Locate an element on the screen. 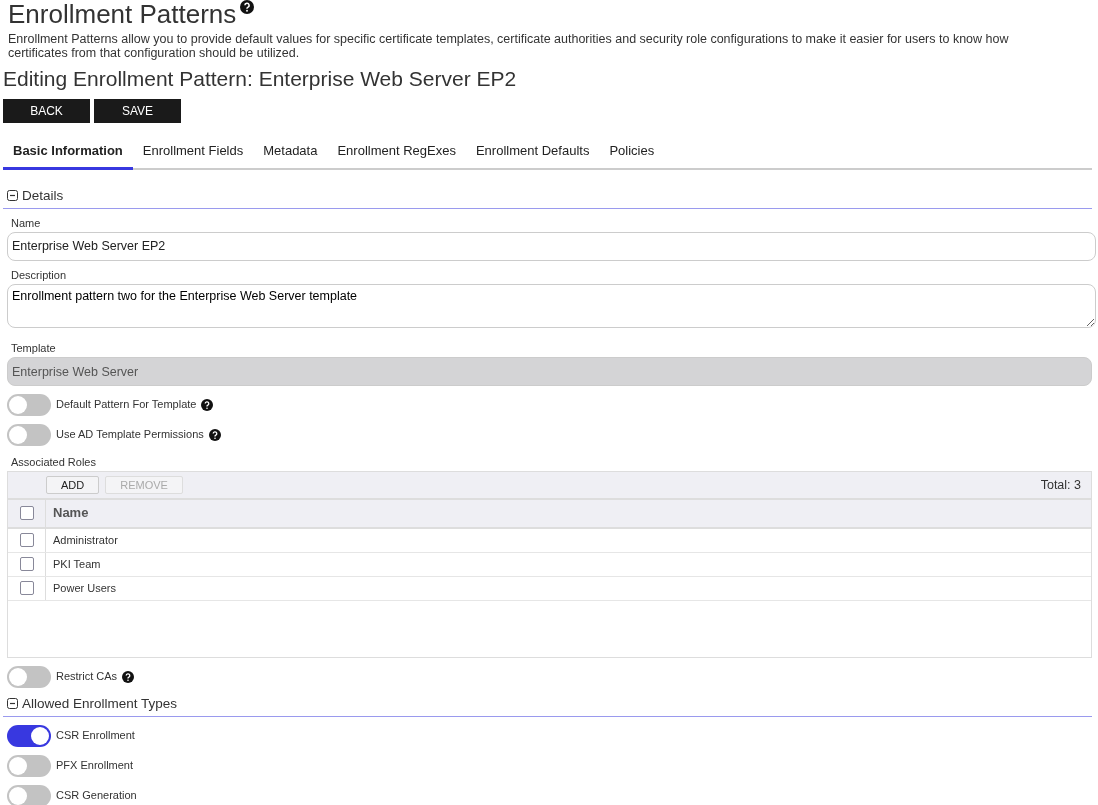 This screenshot has width=1098, height=805. page-subtitle: Editing Enrollment Pattern: Enterprise Web Server EP2 is located at coordinates (260, 79).